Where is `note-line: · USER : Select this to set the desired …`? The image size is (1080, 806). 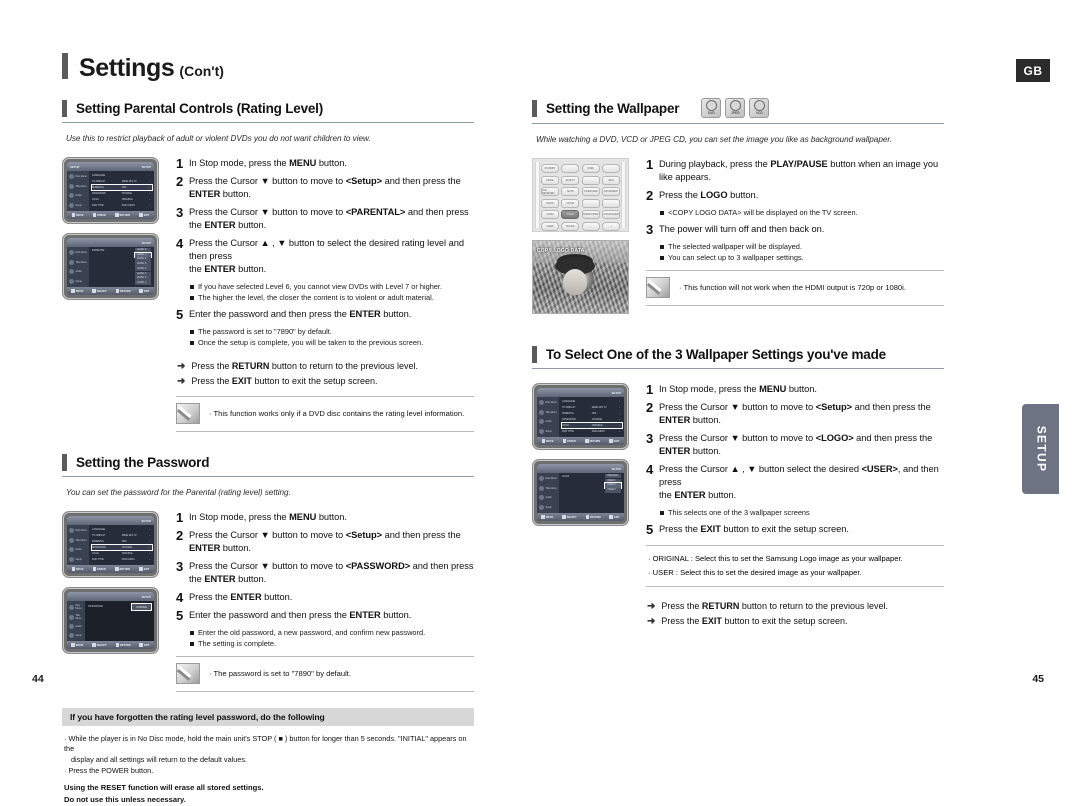 note-line: · USER : Select this to set the desired … is located at coordinates (755, 572).